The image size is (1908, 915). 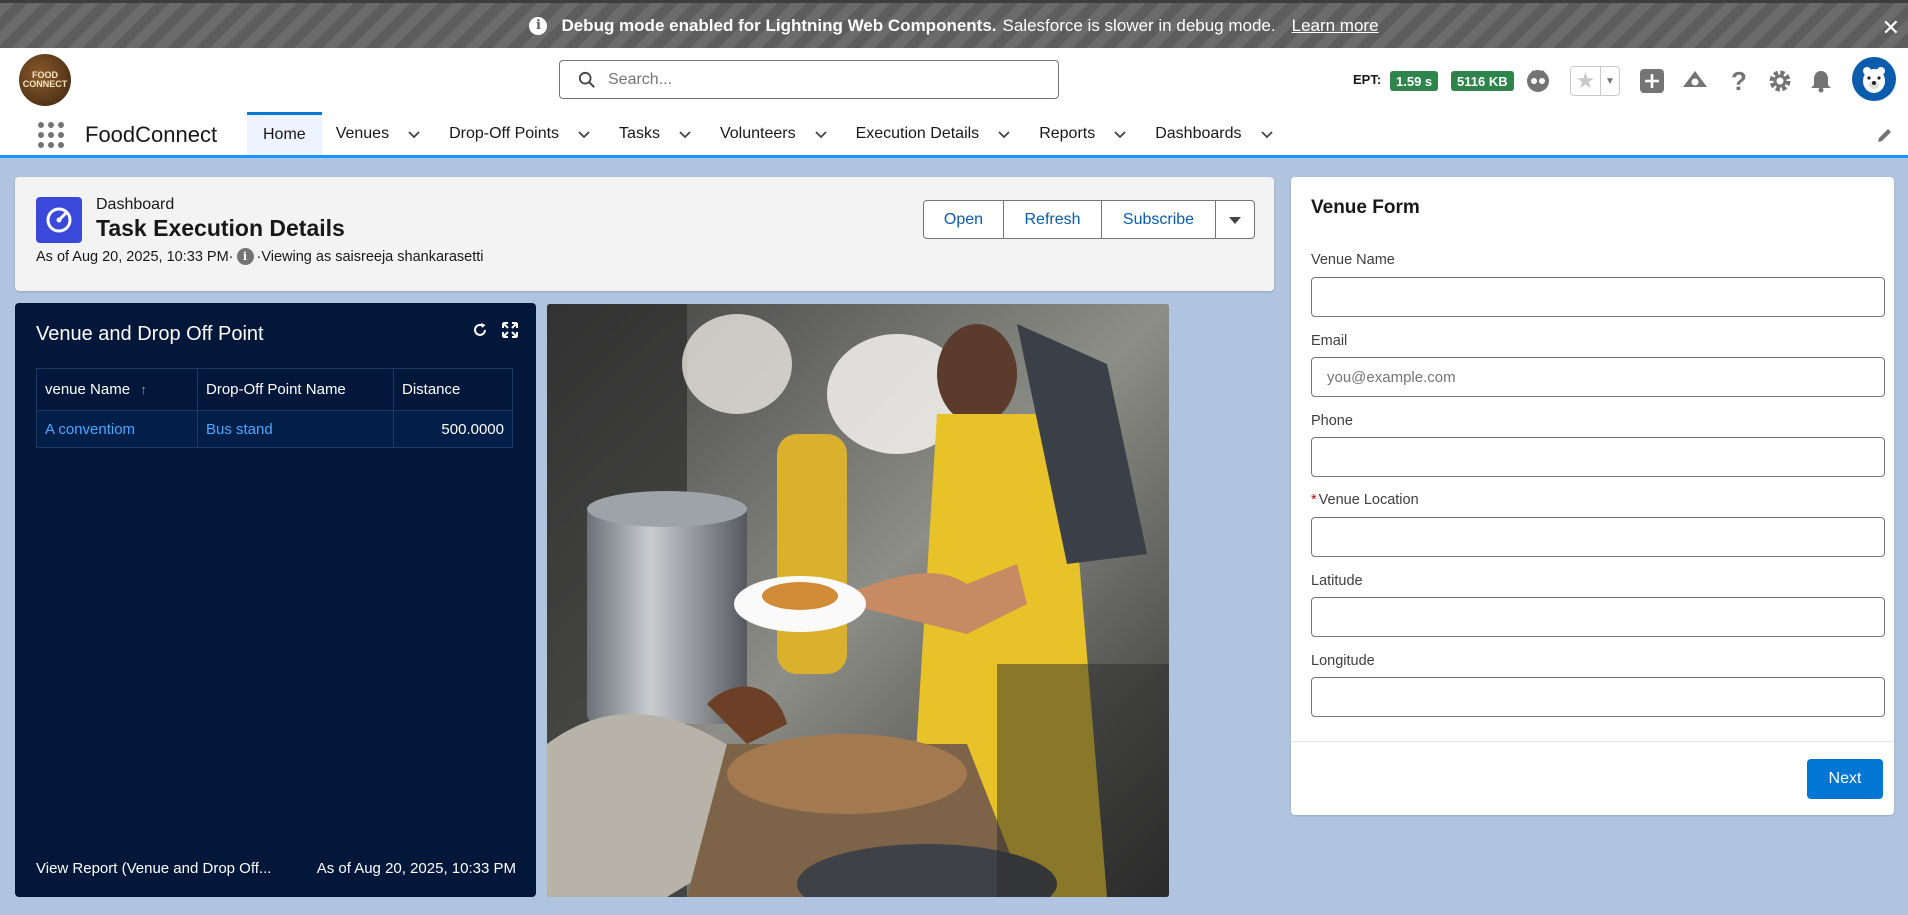 What do you see at coordinates (1598, 697) in the screenshot?
I see `longitude-field` at bounding box center [1598, 697].